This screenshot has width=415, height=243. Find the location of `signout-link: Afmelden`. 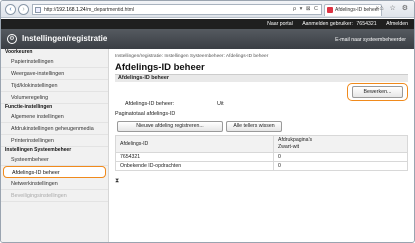

signout-link: Afmelden is located at coordinates (397, 24).